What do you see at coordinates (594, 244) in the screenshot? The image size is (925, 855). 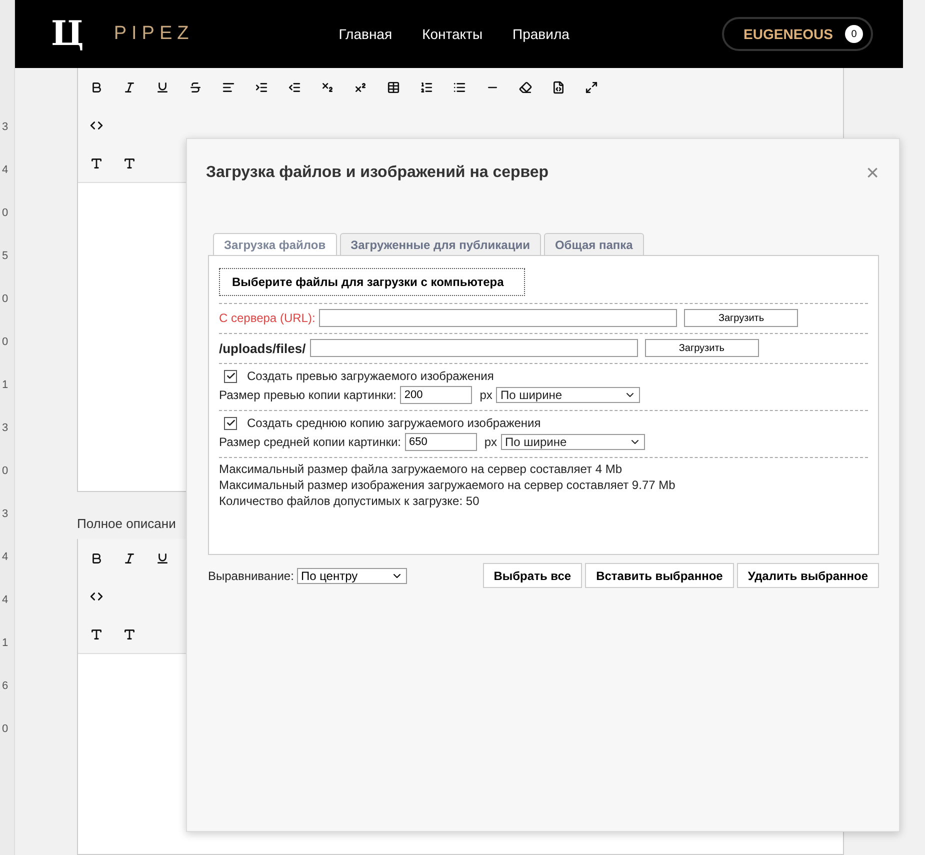 I see `tab: Общая папка` at bounding box center [594, 244].